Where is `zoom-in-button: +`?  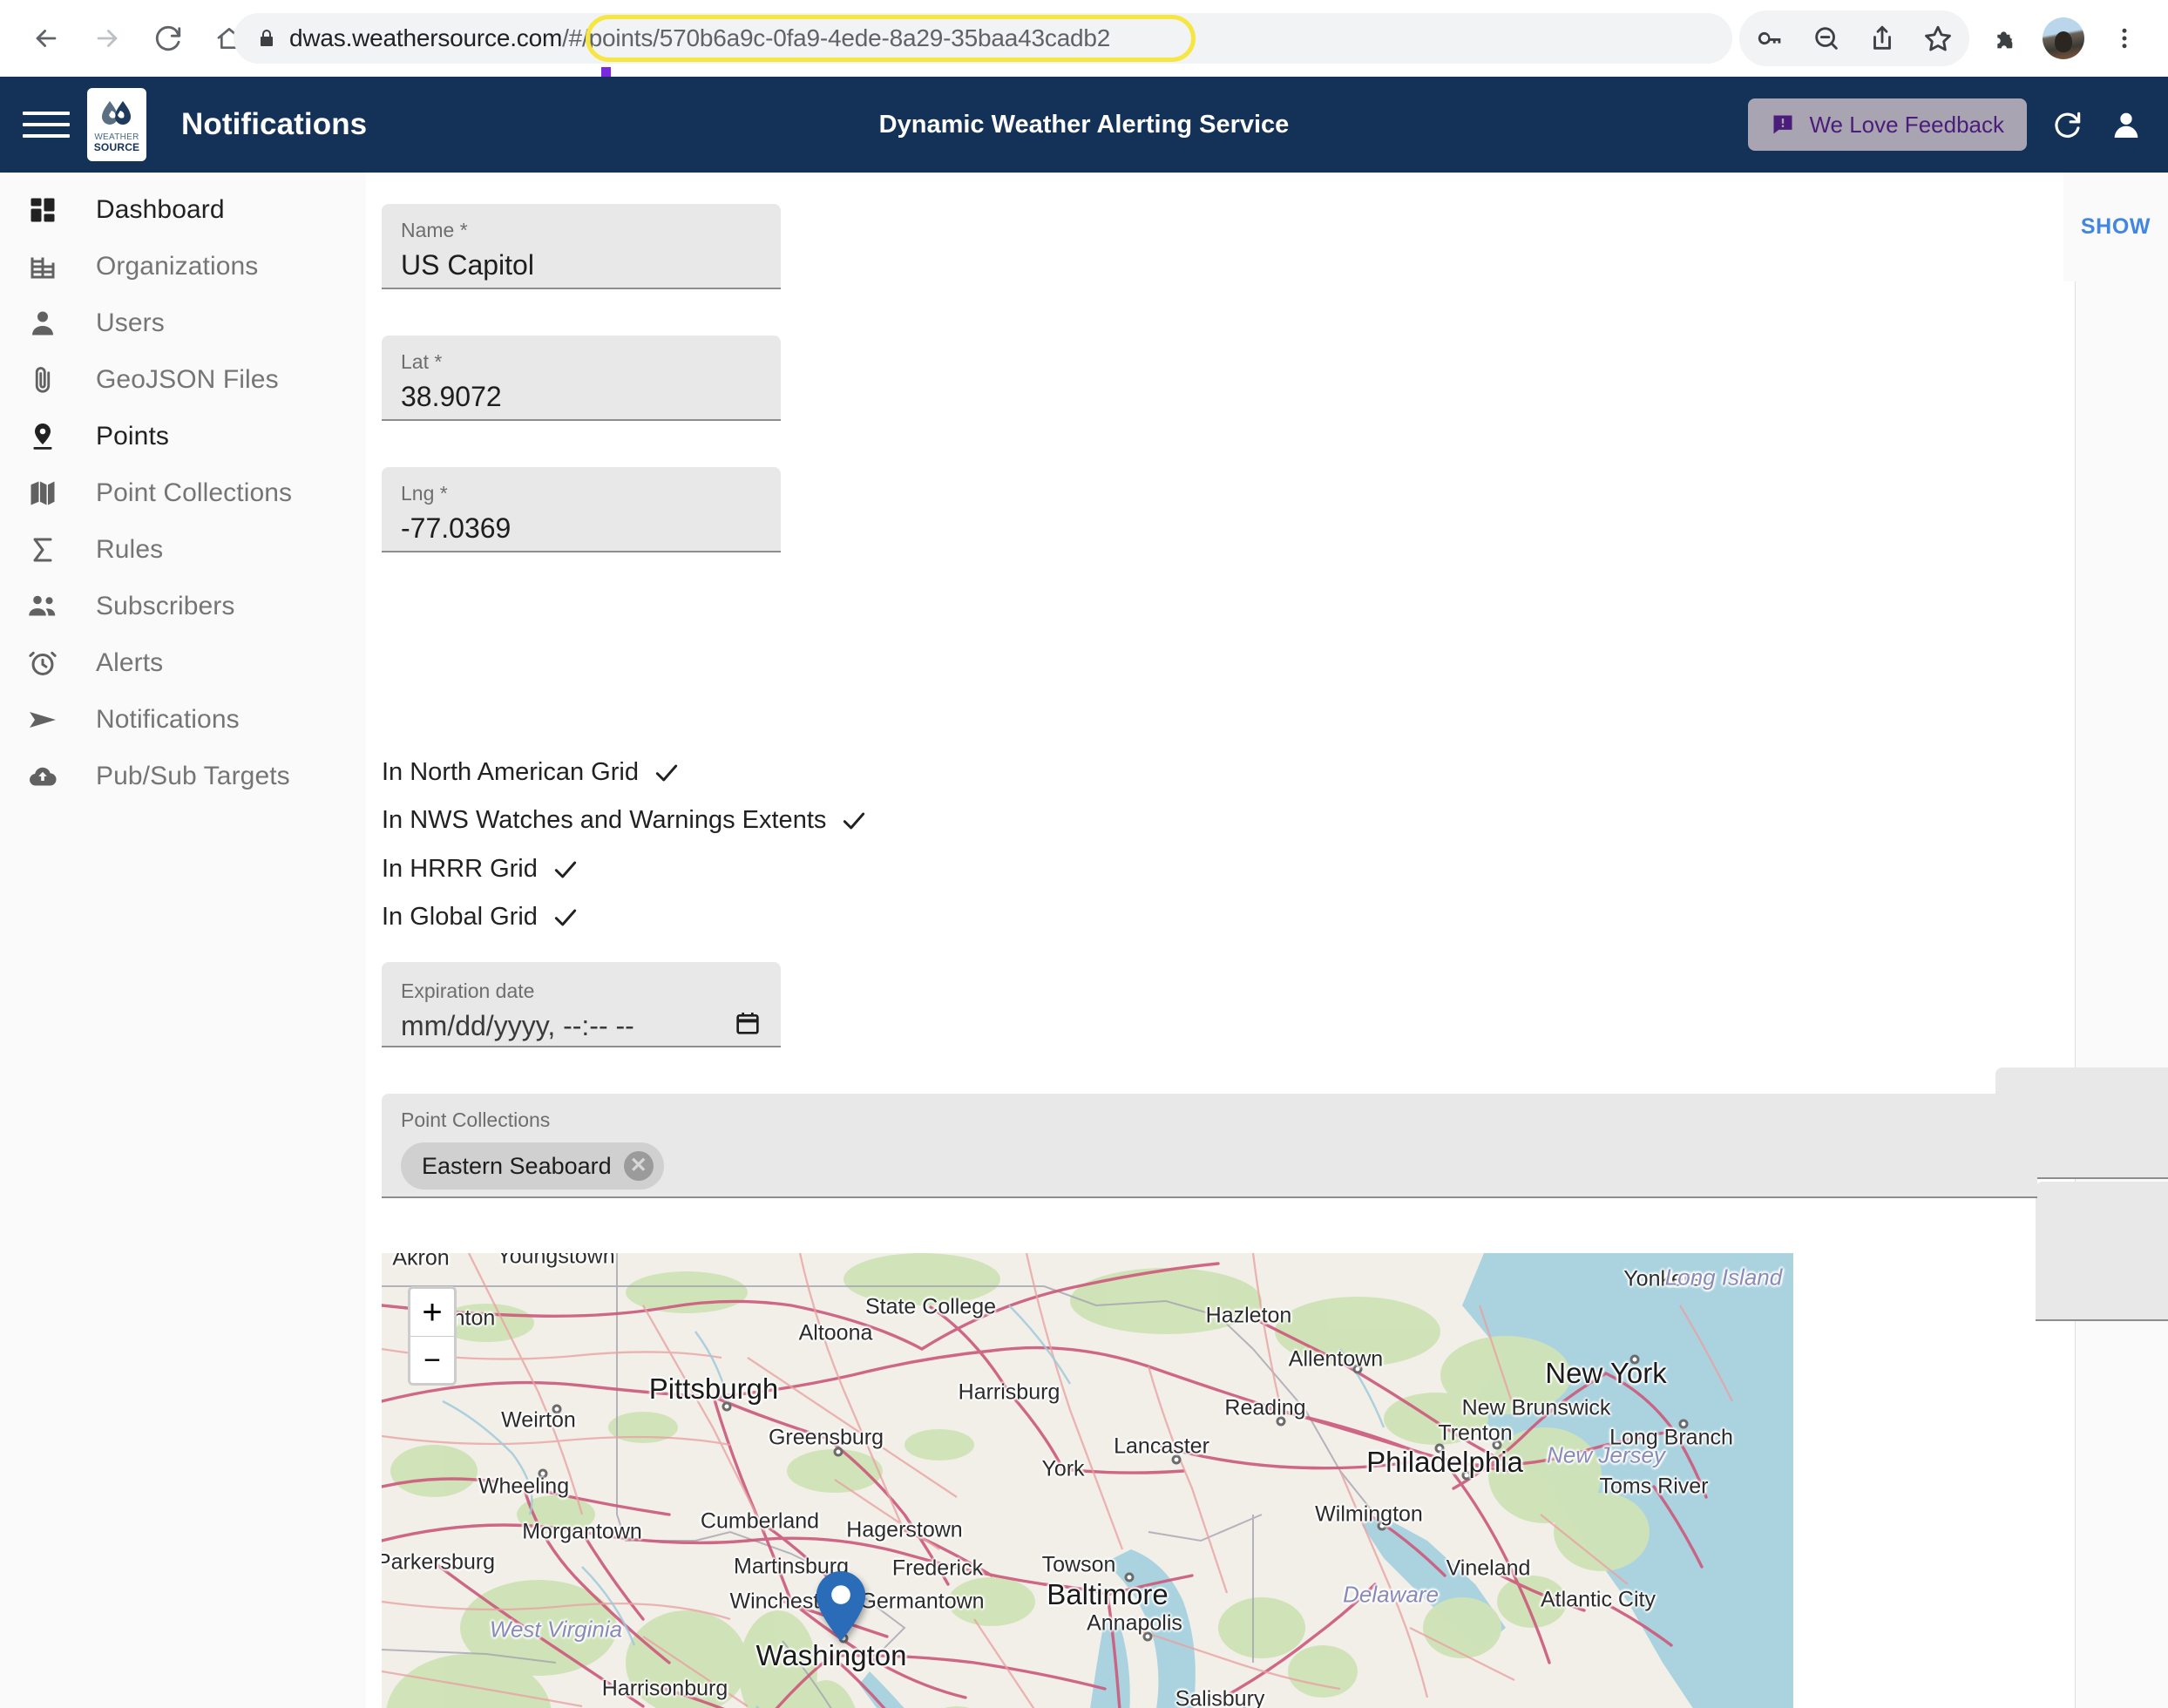 zoom-in-button: + is located at coordinates (432, 1312).